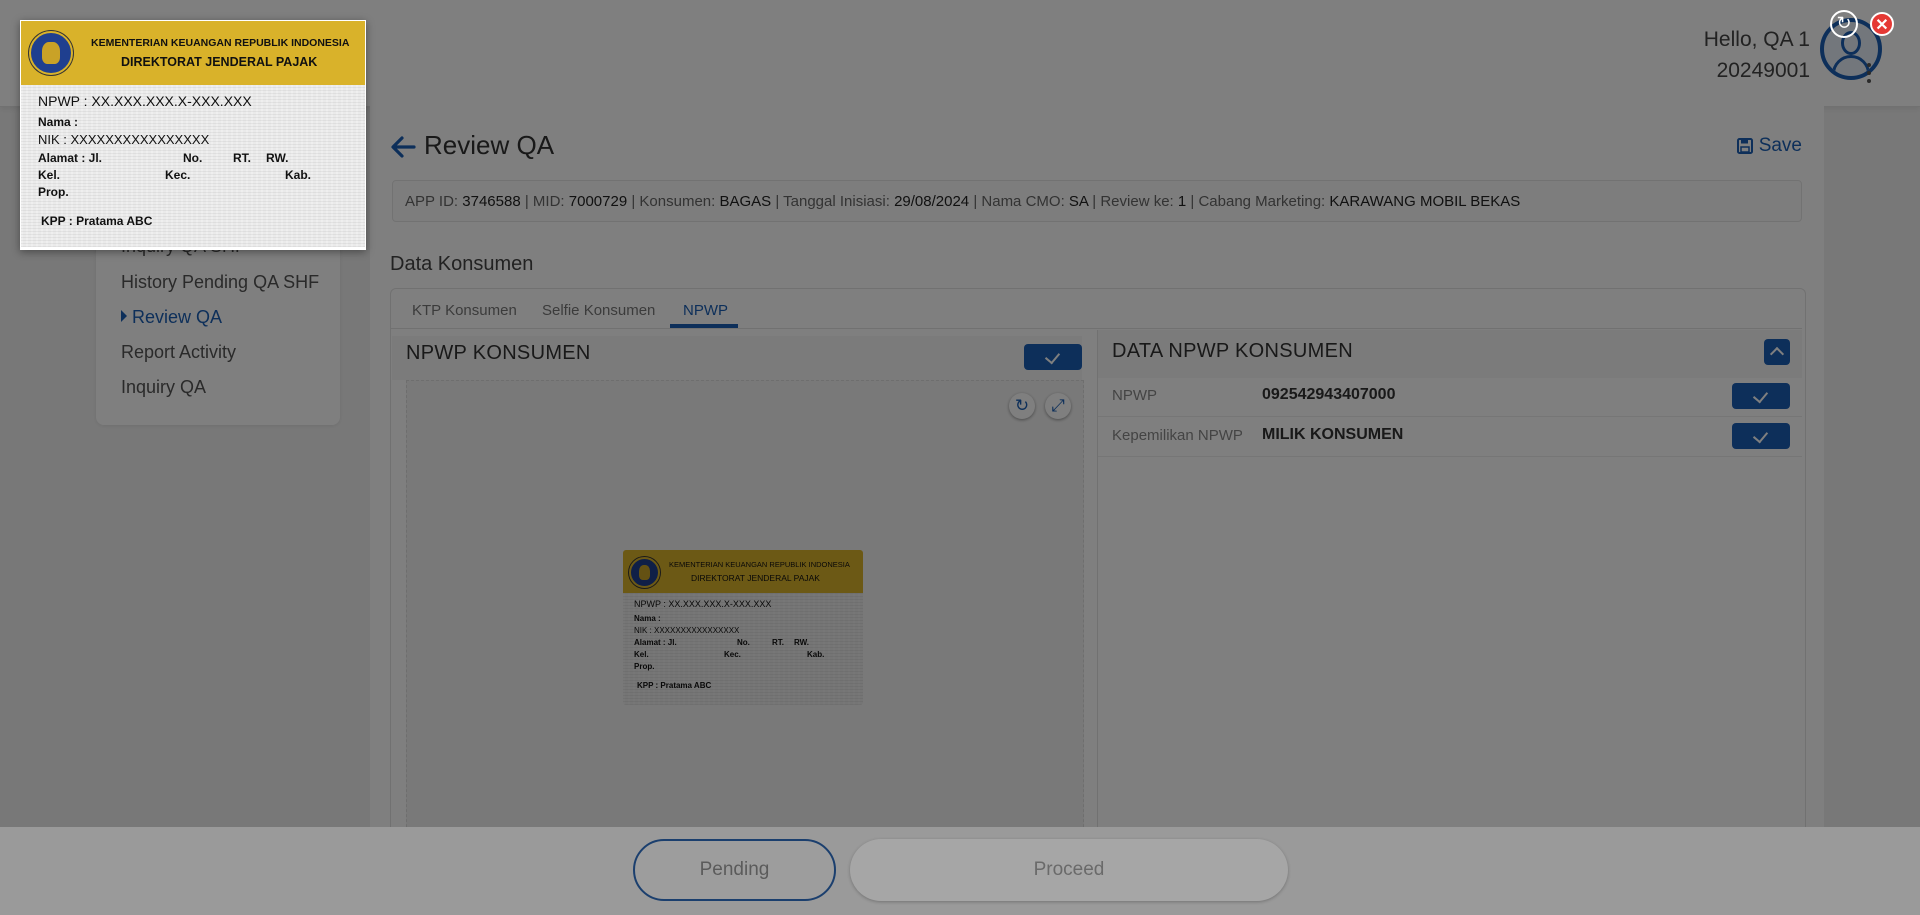  Describe the element at coordinates (1882, 24) in the screenshot. I see `popup-close-icon: ✕` at that location.